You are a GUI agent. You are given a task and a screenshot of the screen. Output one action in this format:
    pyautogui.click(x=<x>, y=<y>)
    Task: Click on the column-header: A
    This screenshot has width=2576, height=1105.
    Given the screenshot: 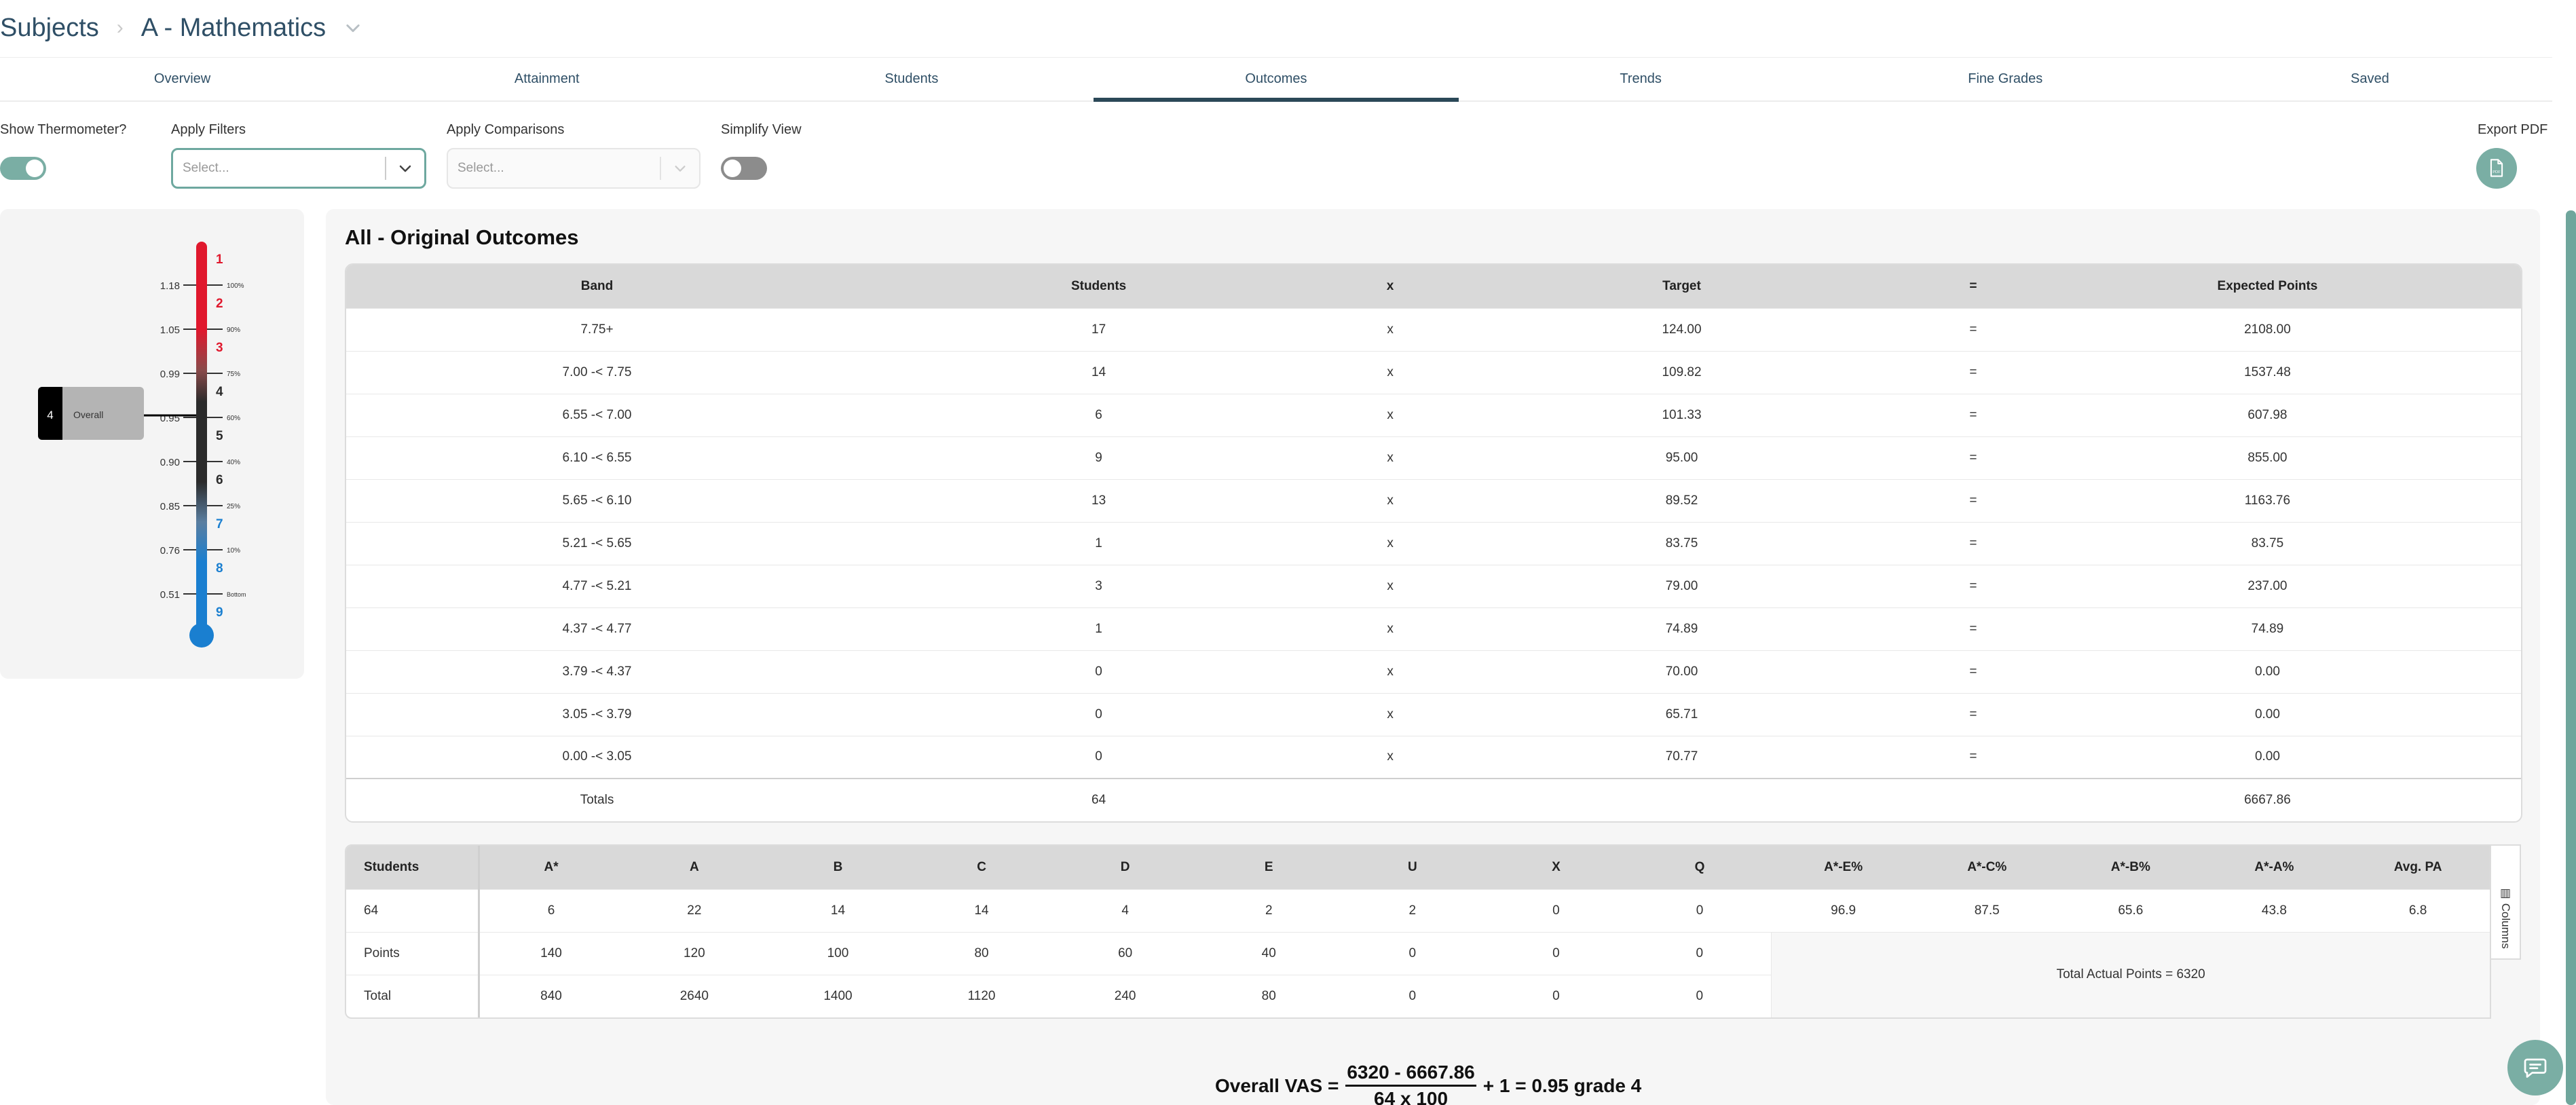 What is the action you would take?
    pyautogui.click(x=694, y=868)
    